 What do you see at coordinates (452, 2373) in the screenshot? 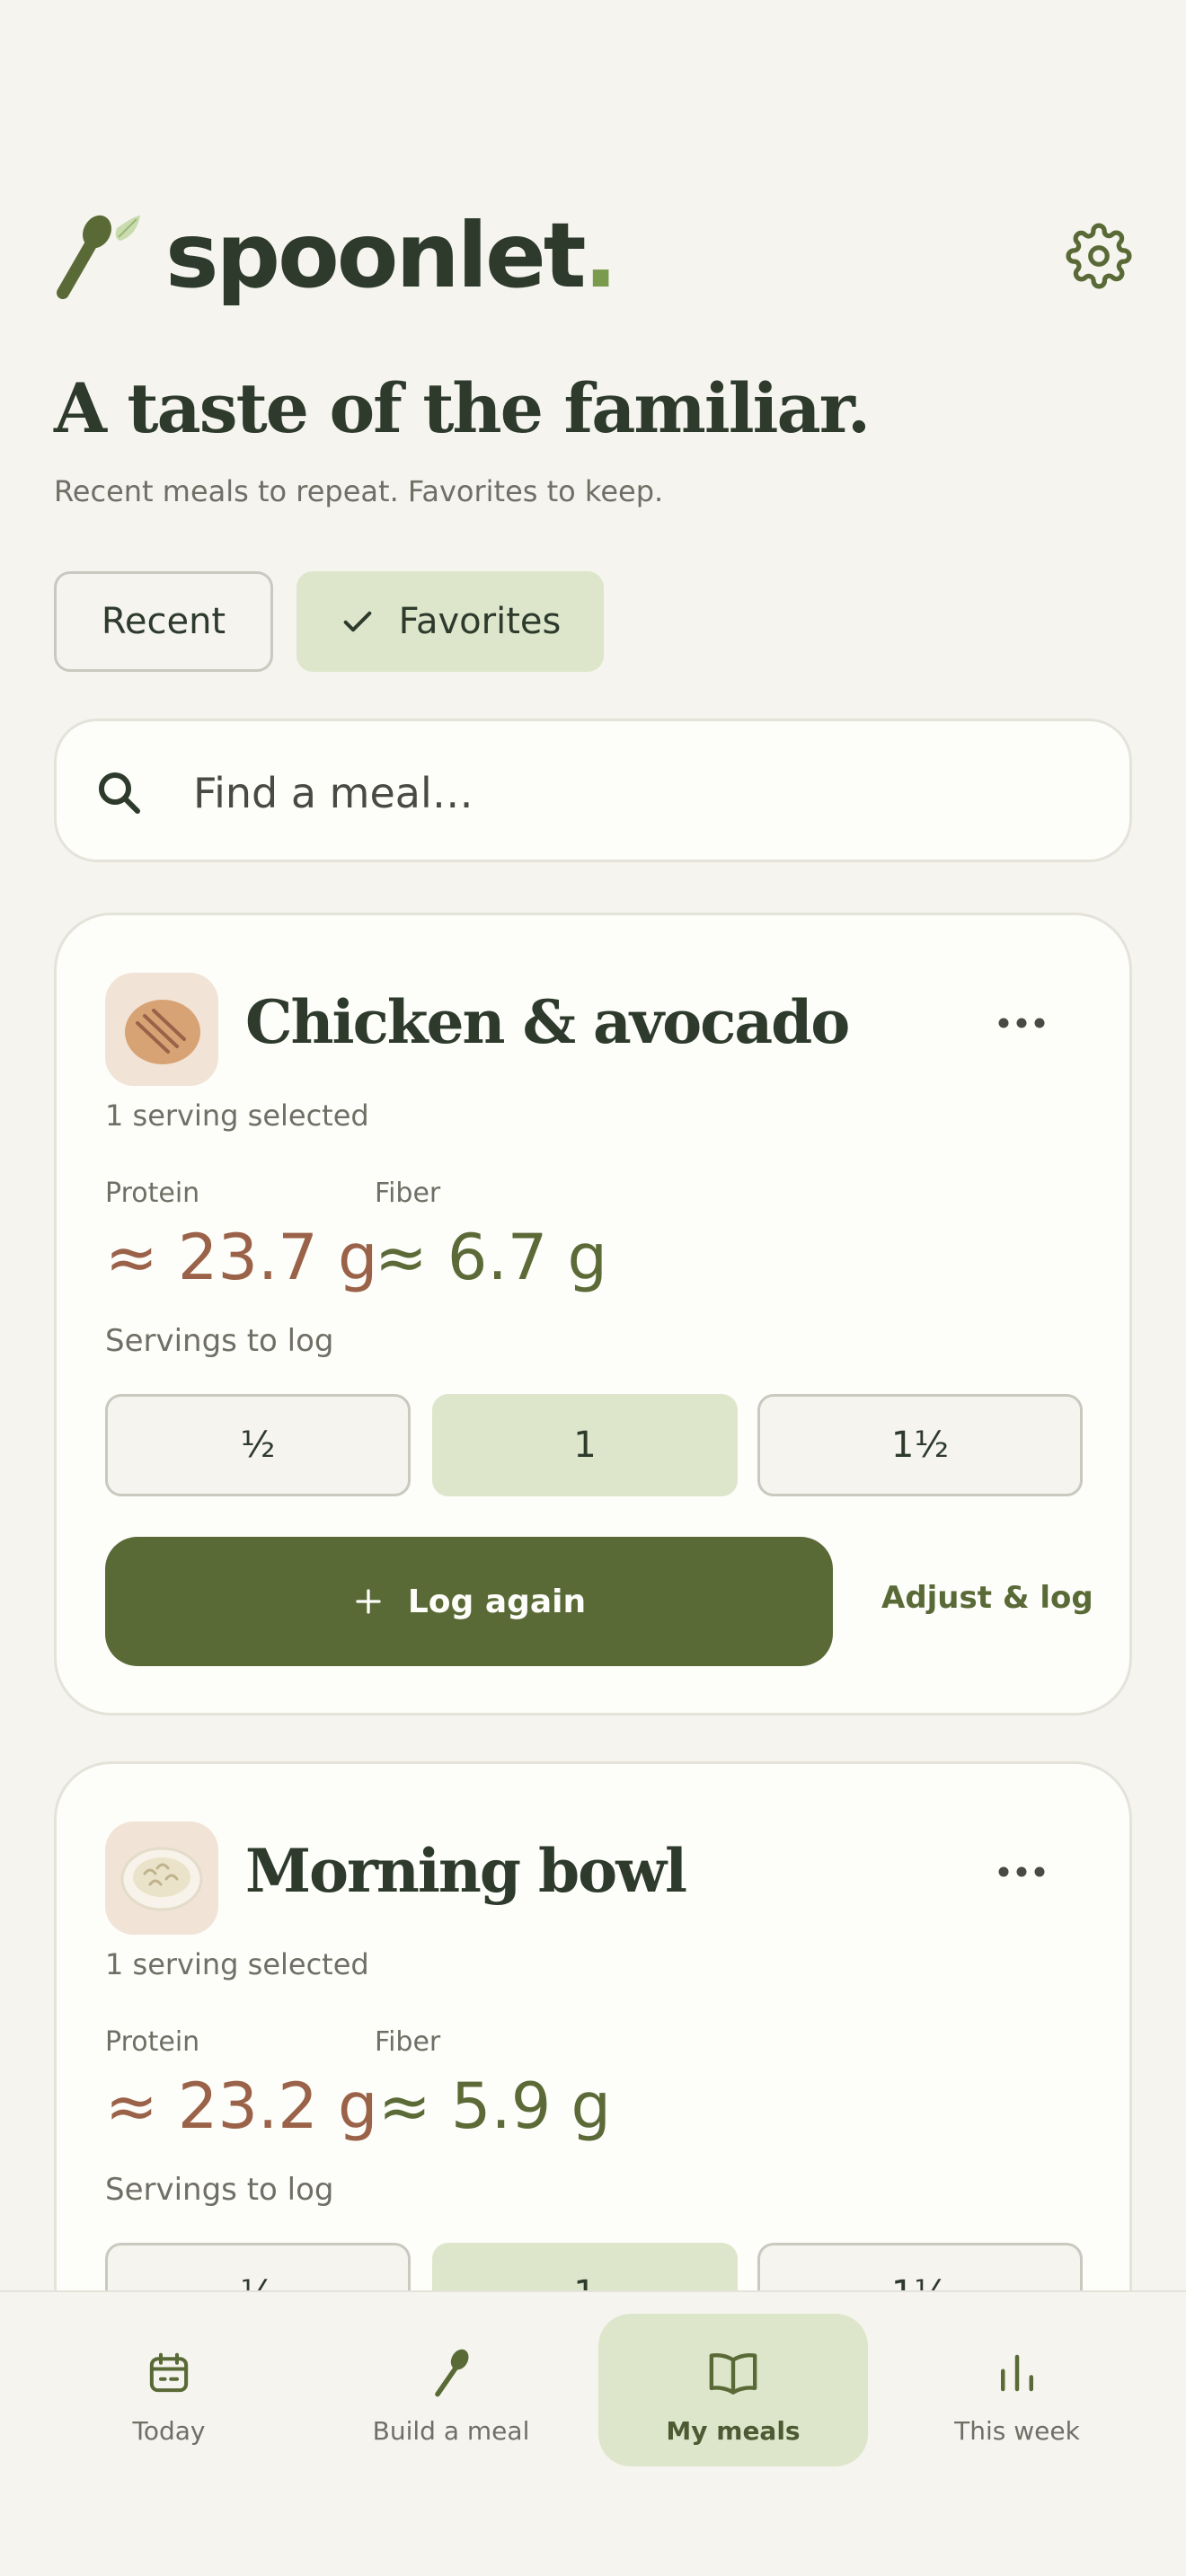
I see `spoon-icon` at bounding box center [452, 2373].